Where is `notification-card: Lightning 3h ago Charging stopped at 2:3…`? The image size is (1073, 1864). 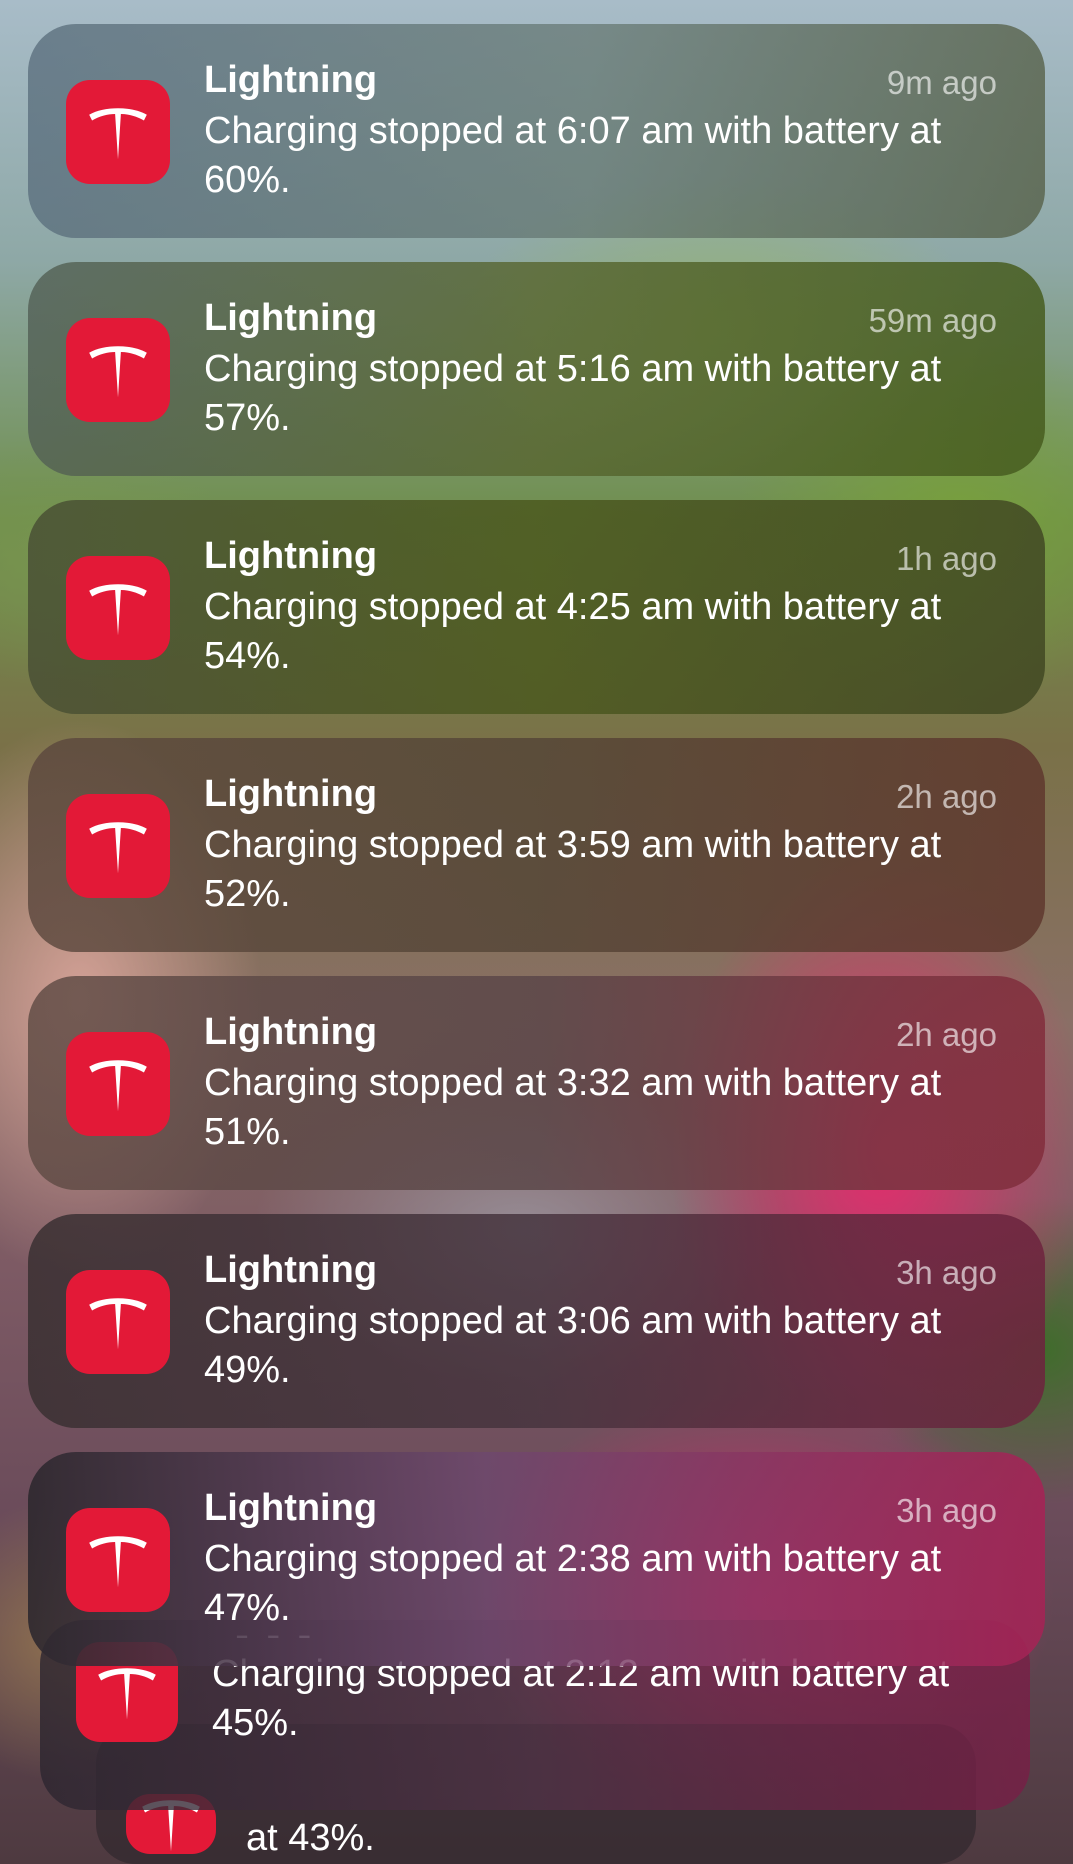
notification-card: Lightning 3h ago Charging stopped at 2:3… is located at coordinates (536, 1559).